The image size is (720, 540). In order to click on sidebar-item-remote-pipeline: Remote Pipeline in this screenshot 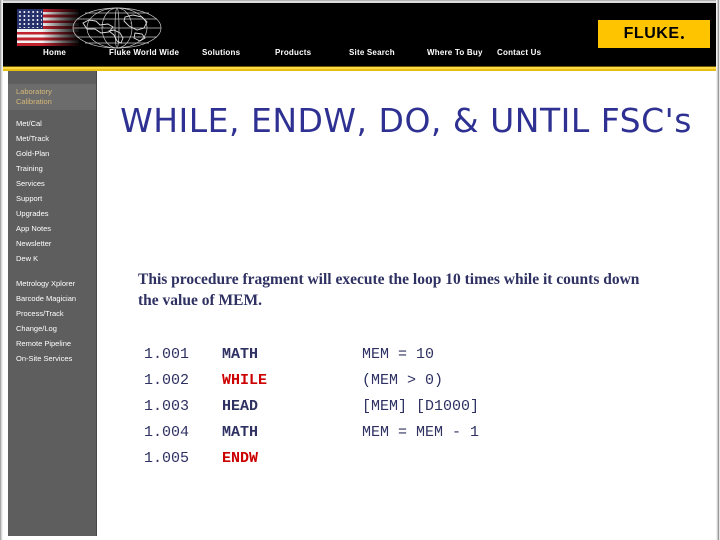, I will do `click(43, 344)`.